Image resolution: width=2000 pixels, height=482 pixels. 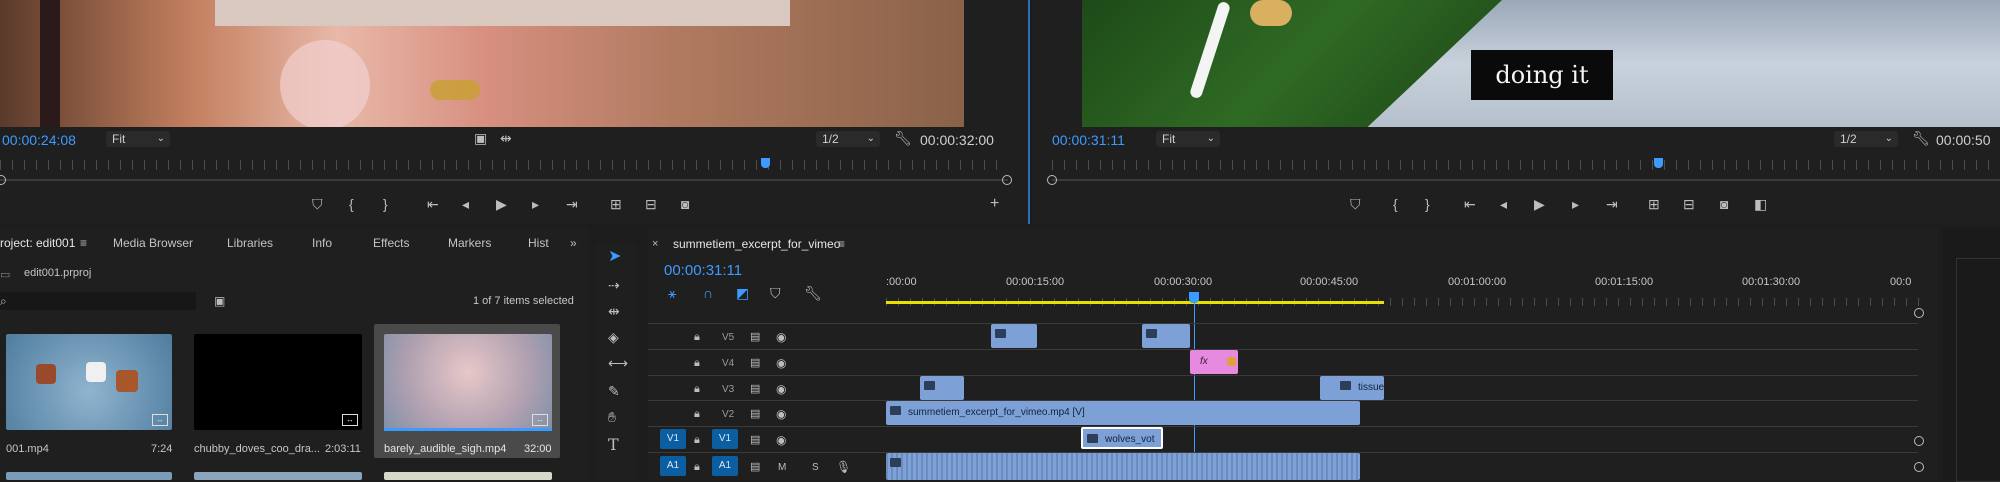 What do you see at coordinates (613, 445) in the screenshot?
I see `type-tool-icon: T` at bounding box center [613, 445].